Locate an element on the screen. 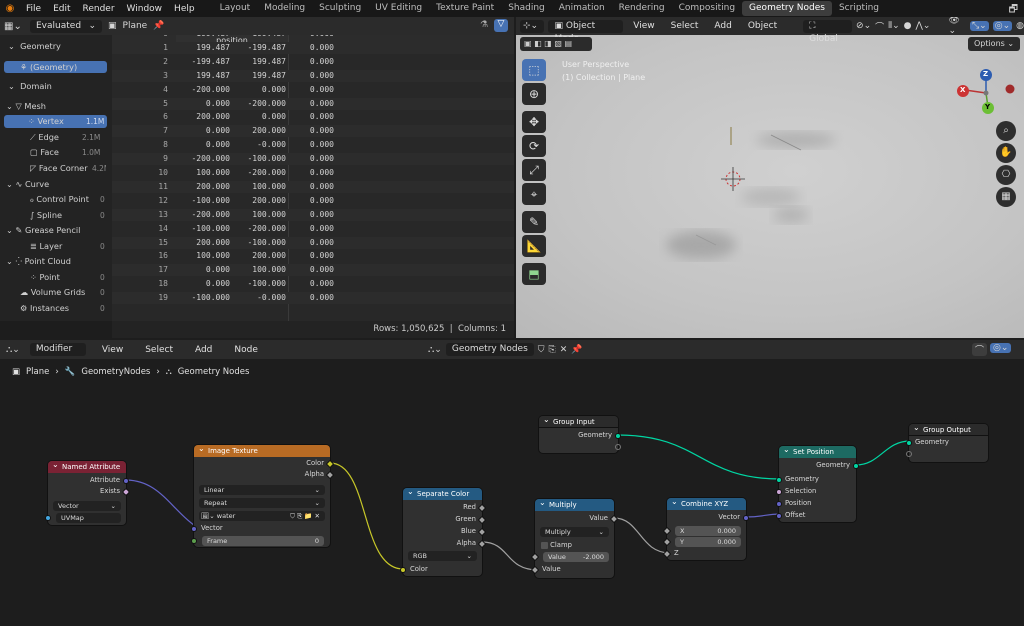  node-header: Group Output is located at coordinates (948, 429).